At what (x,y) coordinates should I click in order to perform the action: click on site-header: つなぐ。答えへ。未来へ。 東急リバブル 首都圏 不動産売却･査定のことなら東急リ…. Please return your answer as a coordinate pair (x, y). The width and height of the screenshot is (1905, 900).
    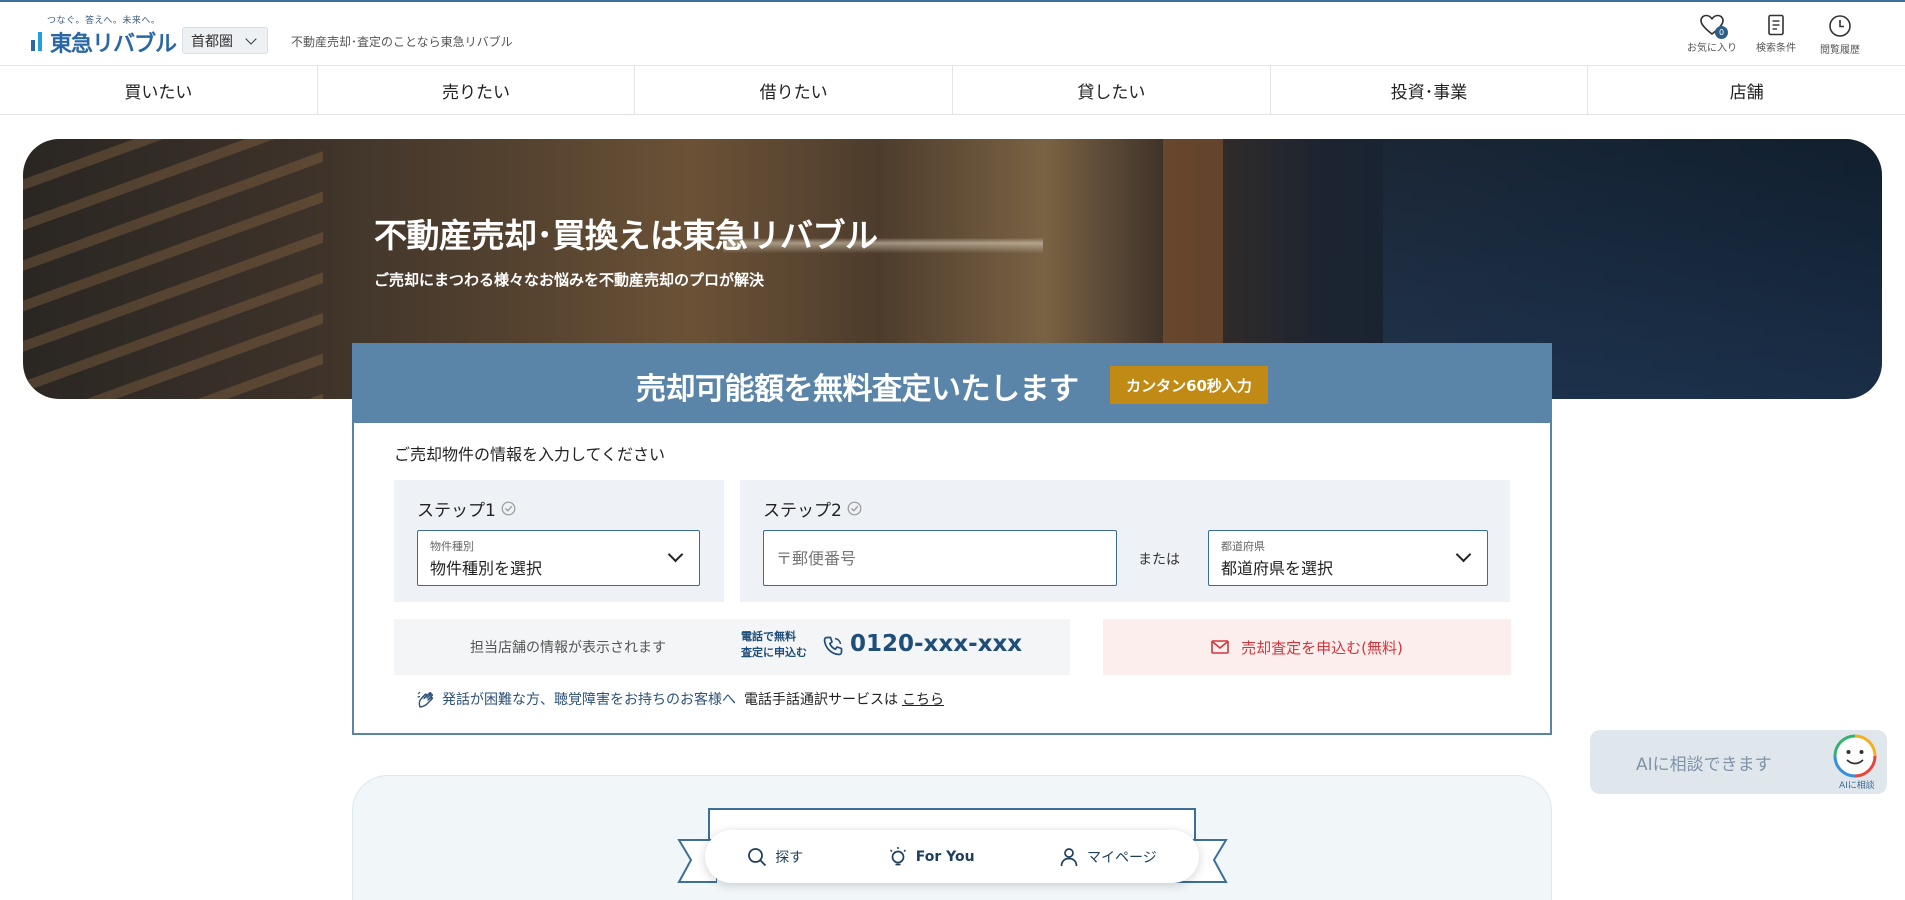
    Looking at the image, I should click on (952, 33).